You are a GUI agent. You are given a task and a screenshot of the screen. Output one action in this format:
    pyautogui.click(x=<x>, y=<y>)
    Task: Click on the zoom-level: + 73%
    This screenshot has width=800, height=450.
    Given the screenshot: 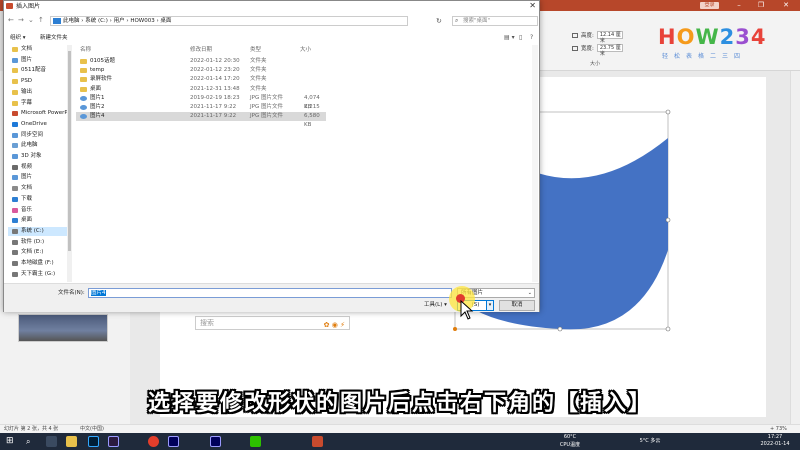 What is the action you would take?
    pyautogui.click(x=778, y=429)
    